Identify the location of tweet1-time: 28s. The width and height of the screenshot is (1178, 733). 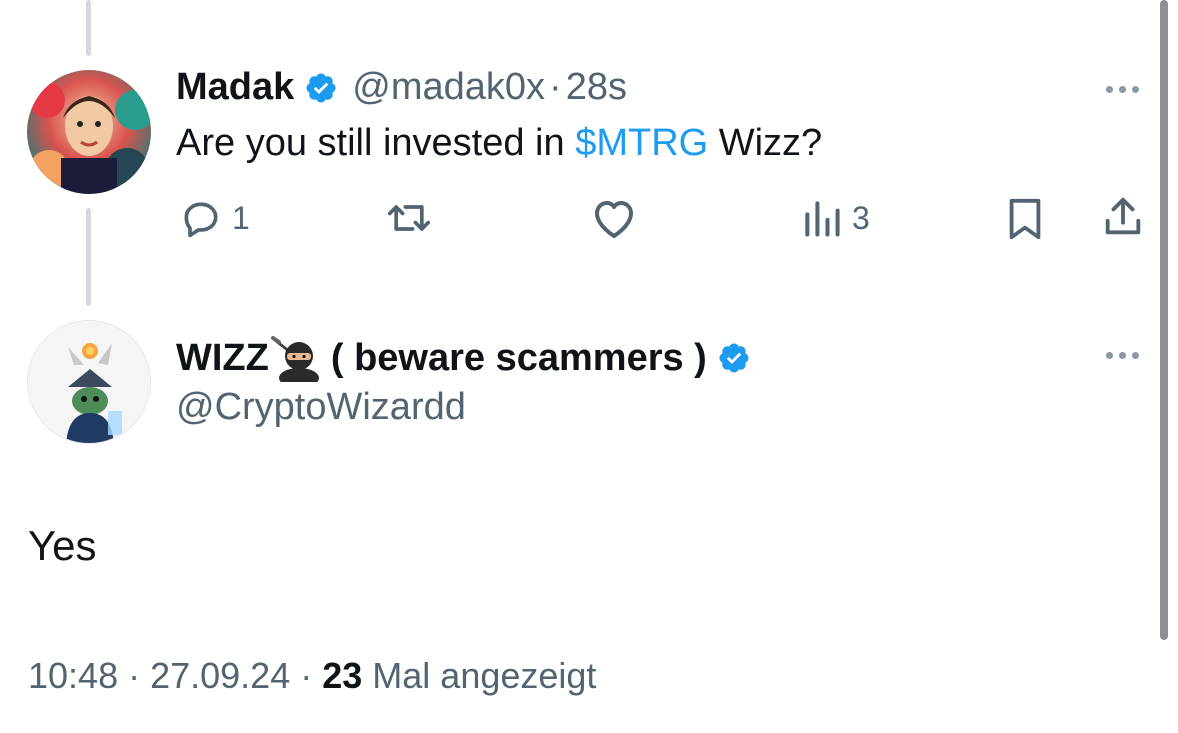
(596, 87).